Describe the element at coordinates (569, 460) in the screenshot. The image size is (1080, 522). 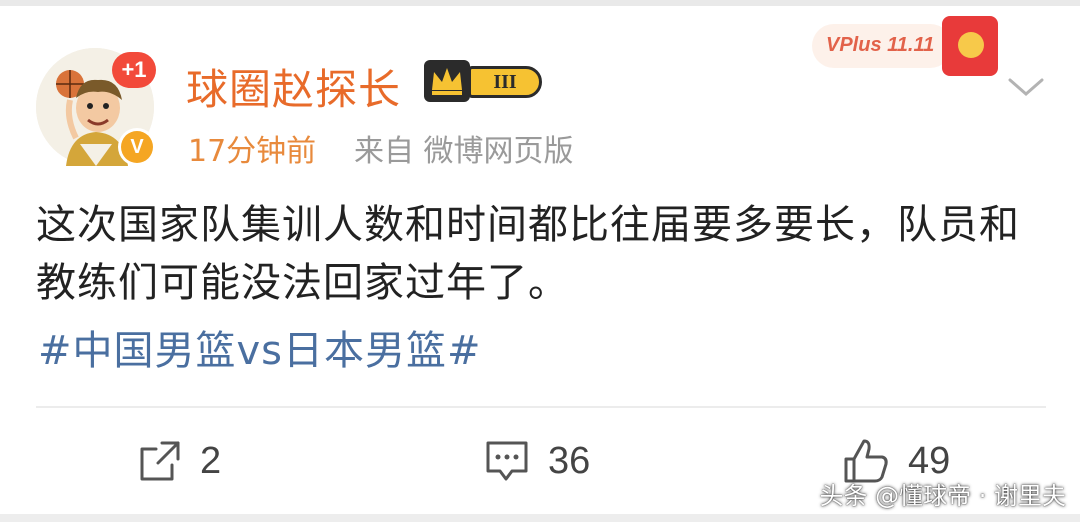
I see `comment-count: 36` at that location.